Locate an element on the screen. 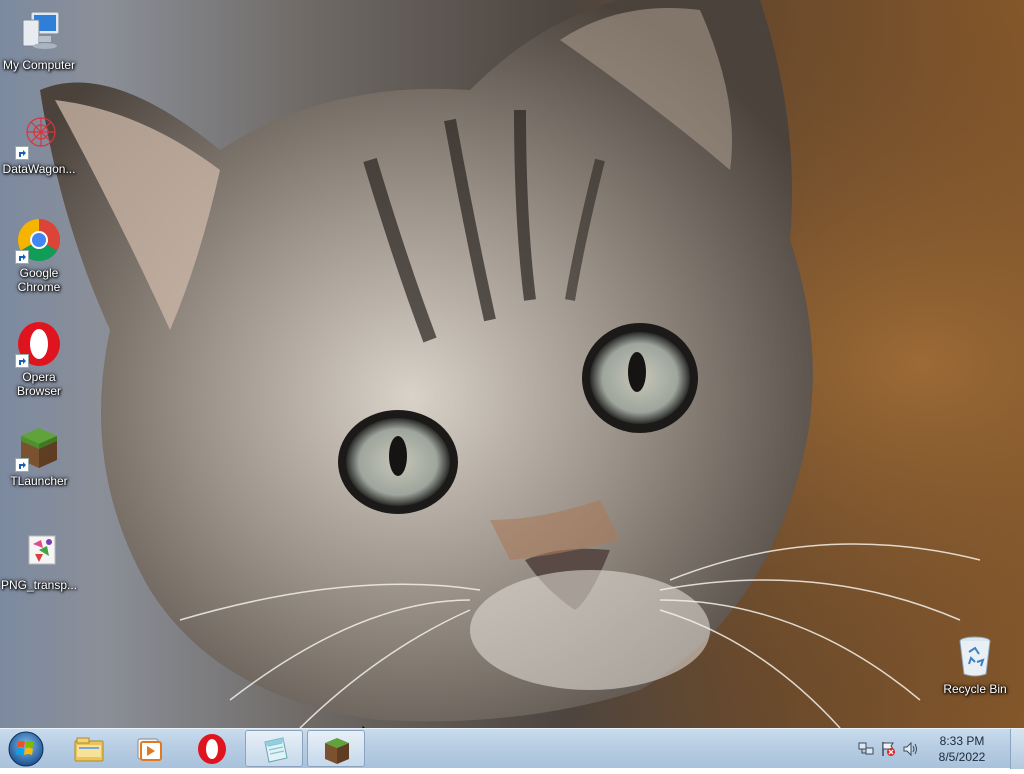 The width and height of the screenshot is (1024, 774). taskbar: 8:33 PM 8/5/2022 is located at coordinates (512, 748).